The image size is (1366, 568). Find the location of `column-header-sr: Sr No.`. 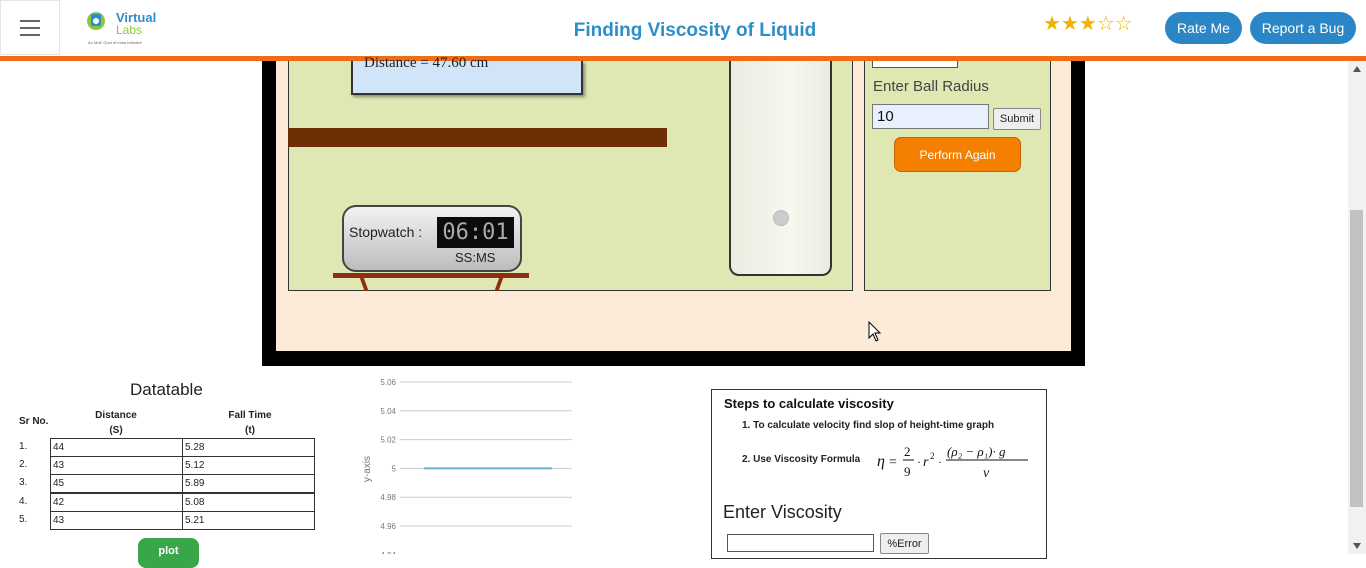

column-header-sr: Sr No. is located at coordinates (34, 421).